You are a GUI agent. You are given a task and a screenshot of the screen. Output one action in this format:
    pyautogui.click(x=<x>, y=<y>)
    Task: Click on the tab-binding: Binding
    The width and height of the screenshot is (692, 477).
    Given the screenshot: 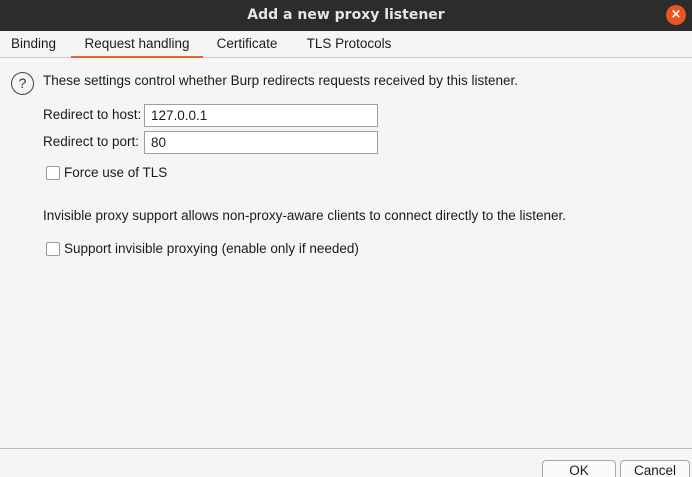 What is the action you would take?
    pyautogui.click(x=32, y=44)
    